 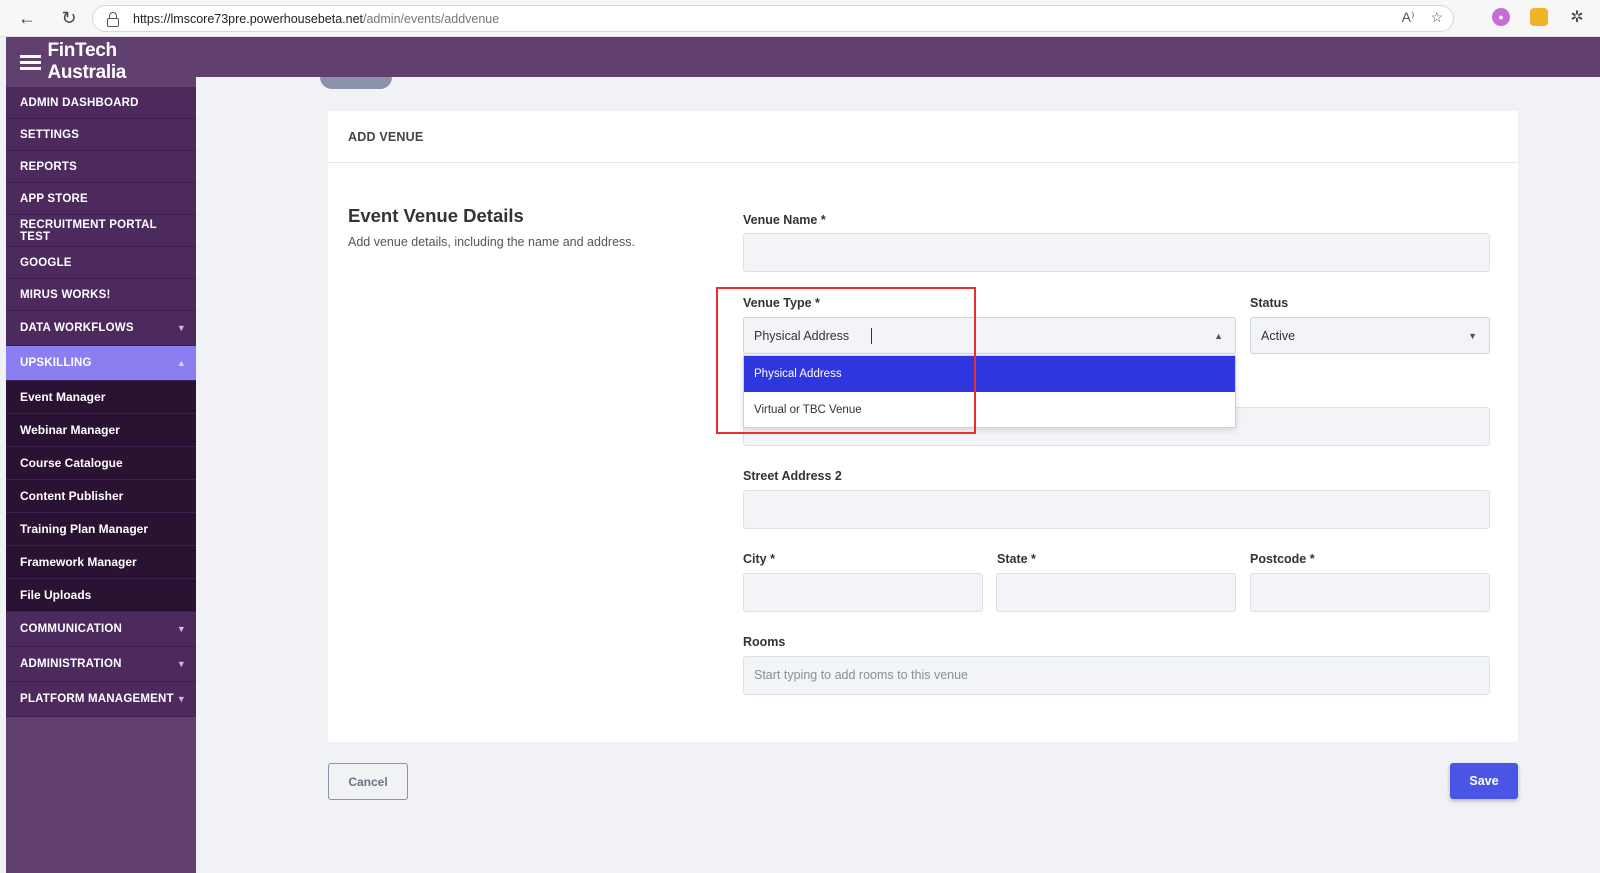 What do you see at coordinates (1501, 17) in the screenshot?
I see `extension-icon: ●` at bounding box center [1501, 17].